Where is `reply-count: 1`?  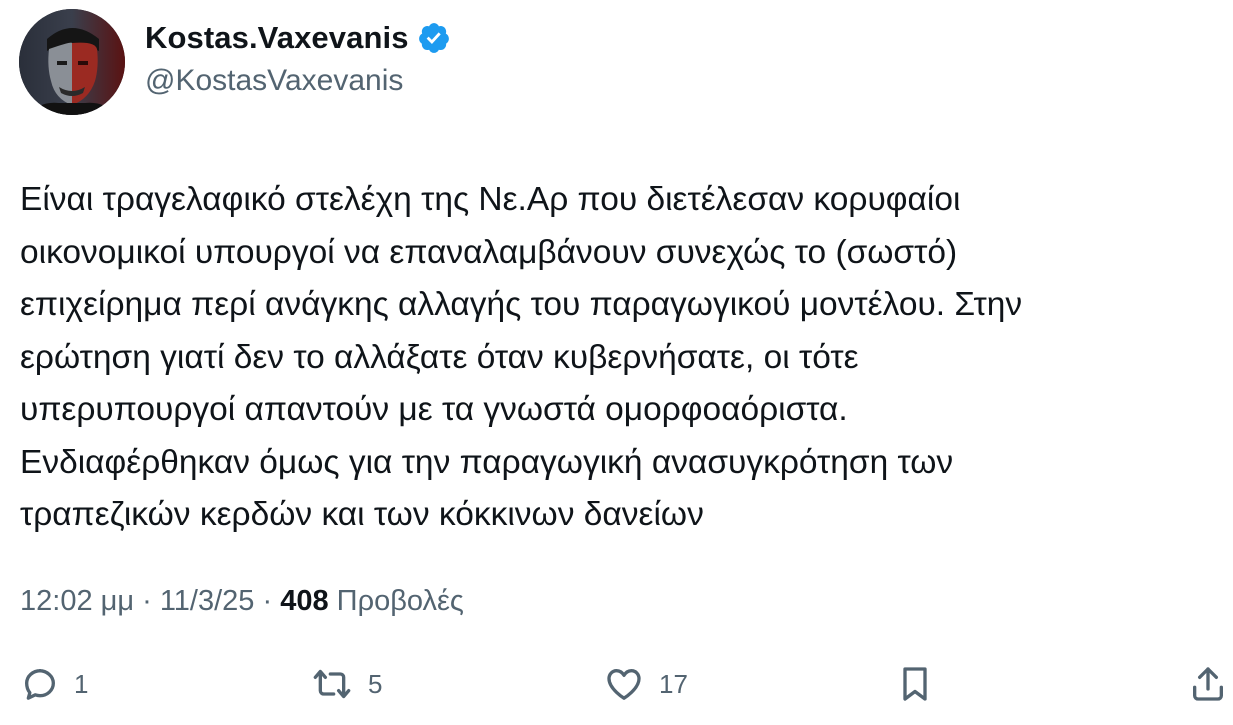
reply-count: 1 is located at coordinates (81, 683).